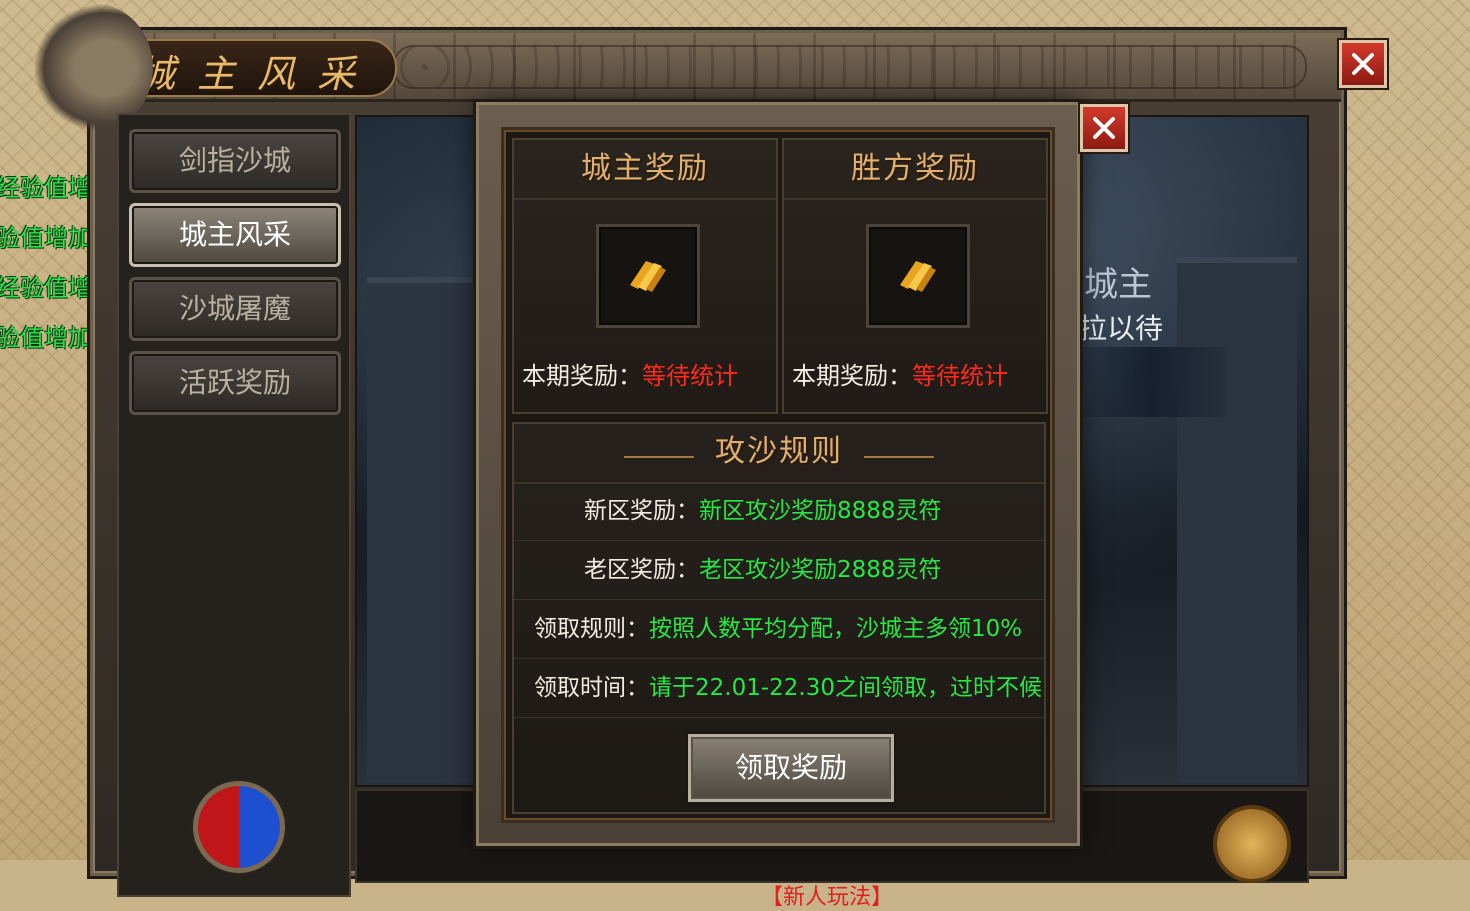 The width and height of the screenshot is (1470, 911). Describe the element at coordinates (658, 456) in the screenshot. I see `ornament-left-icon` at that location.